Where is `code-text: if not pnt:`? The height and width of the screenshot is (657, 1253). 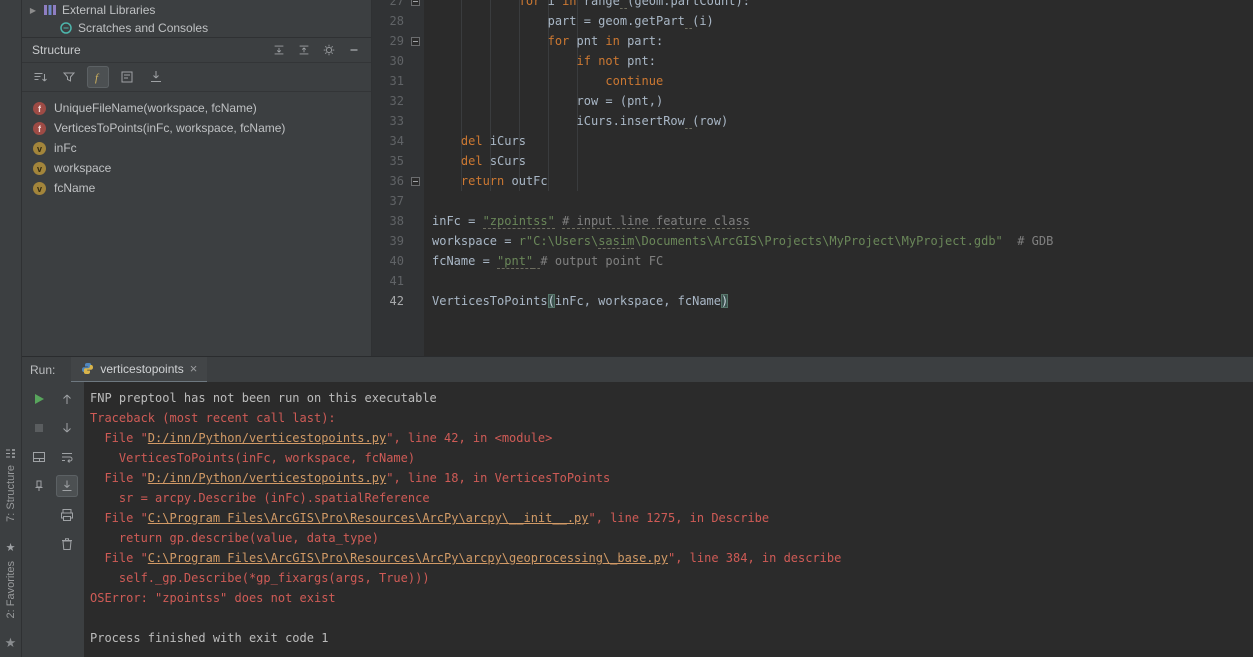 code-text: if not pnt: is located at coordinates (540, 61).